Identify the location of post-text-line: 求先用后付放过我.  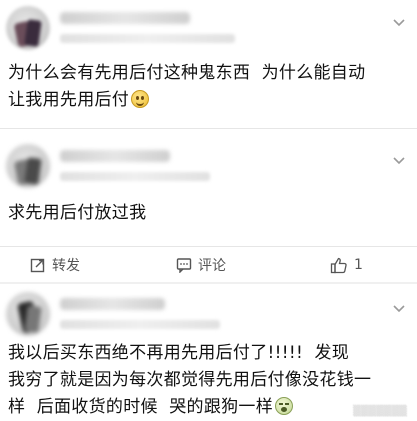
(77, 213).